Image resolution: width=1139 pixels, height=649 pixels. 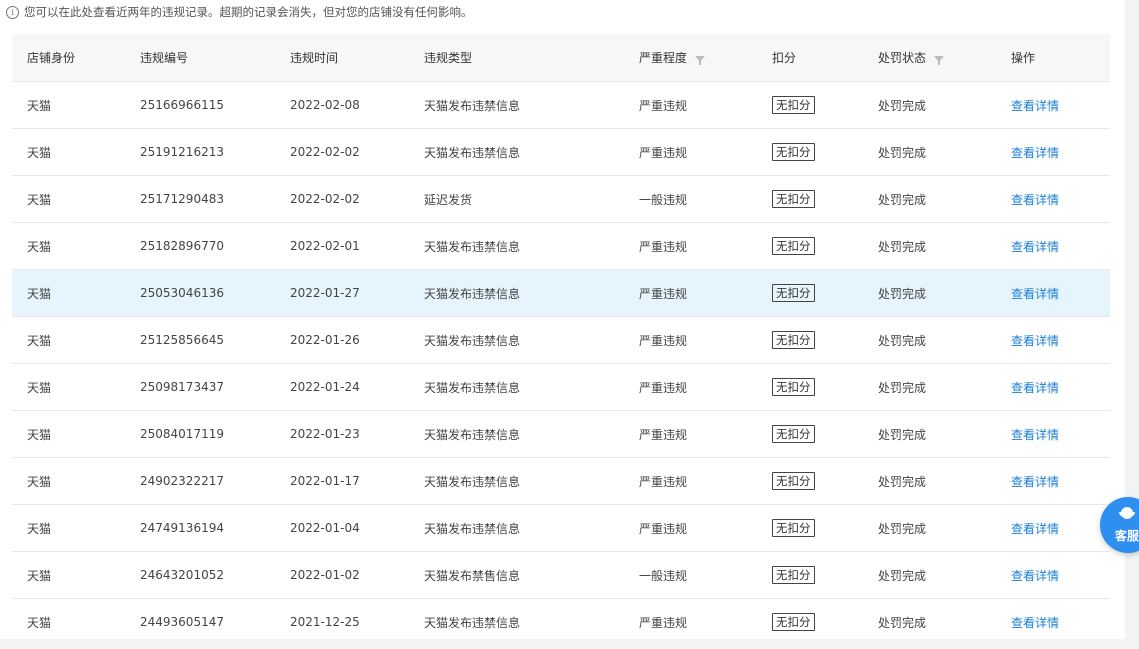 What do you see at coordinates (182, 434) in the screenshot?
I see `cell-violation-id: 25084017119` at bounding box center [182, 434].